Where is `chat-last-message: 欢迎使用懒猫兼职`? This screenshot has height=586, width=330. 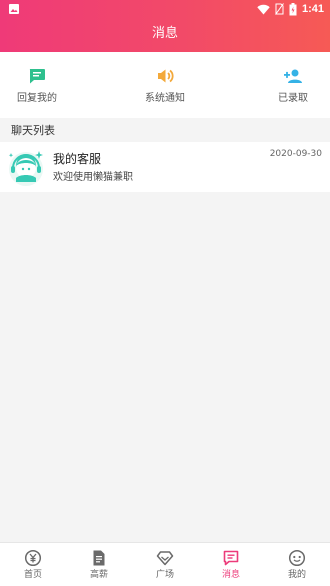 chat-last-message: 欢迎使用懒猫兼职 is located at coordinates (93, 177).